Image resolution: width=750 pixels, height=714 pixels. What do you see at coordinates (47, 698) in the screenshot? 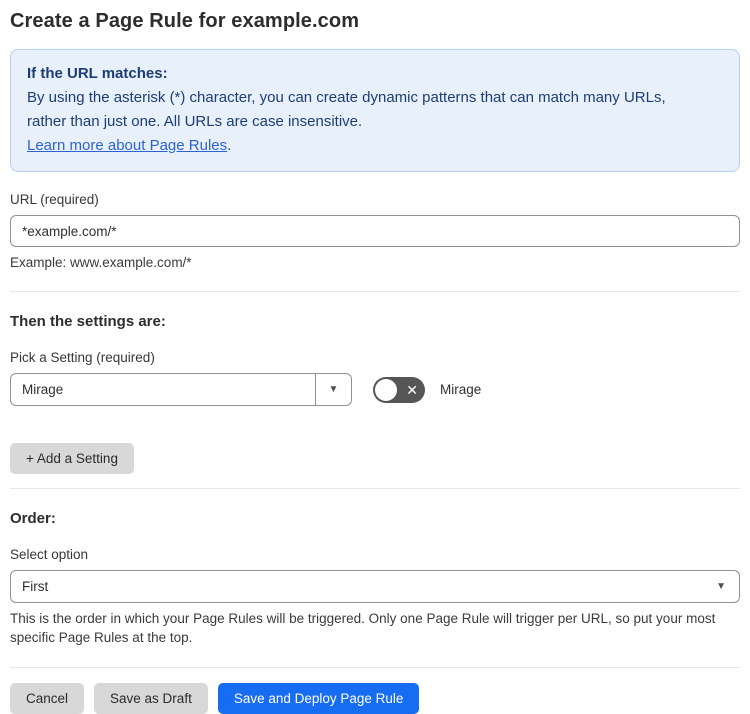
I see `cancel-button: Cancel` at bounding box center [47, 698].